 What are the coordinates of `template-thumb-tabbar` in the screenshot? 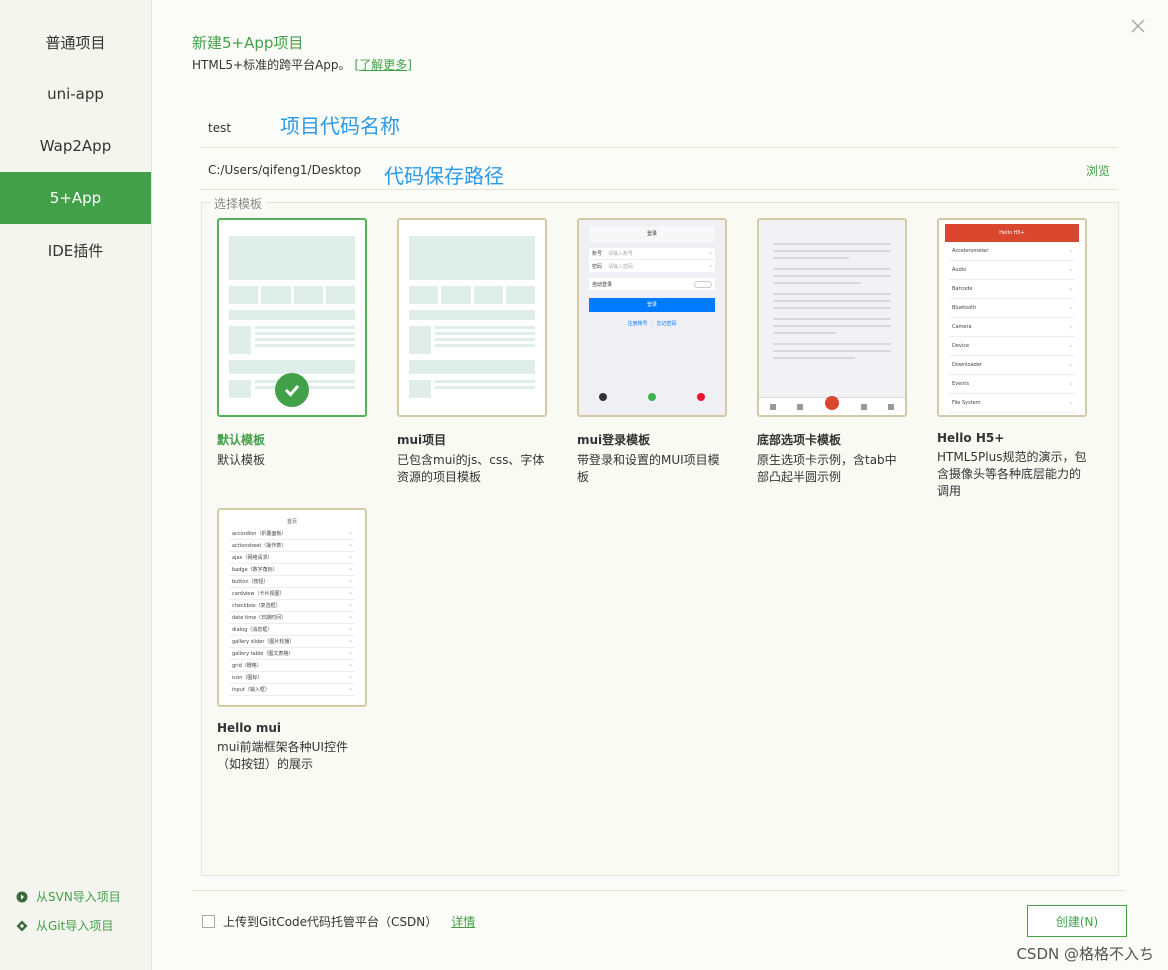 It's located at (832, 317).